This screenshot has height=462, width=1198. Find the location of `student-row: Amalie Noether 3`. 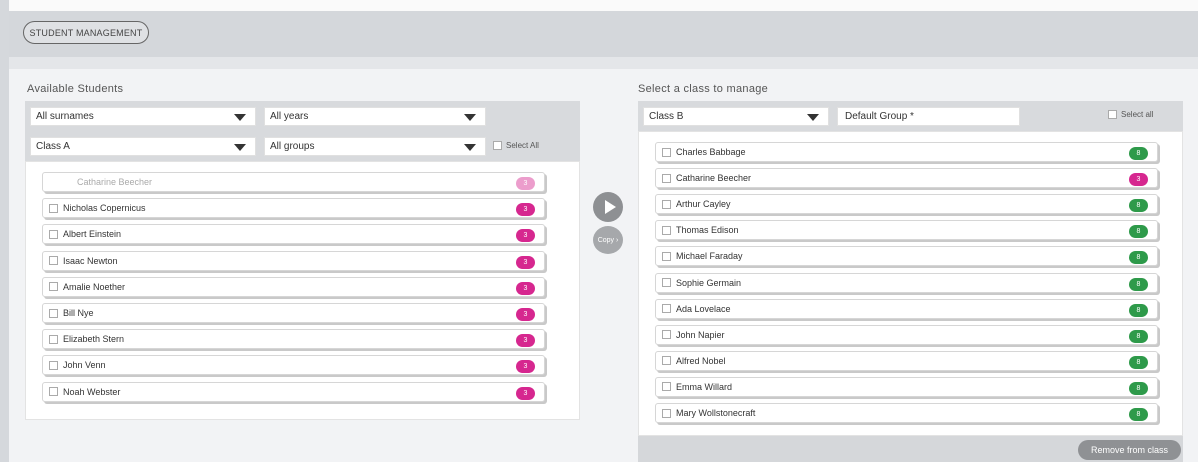

student-row: Amalie Noether 3 is located at coordinates (293, 286).